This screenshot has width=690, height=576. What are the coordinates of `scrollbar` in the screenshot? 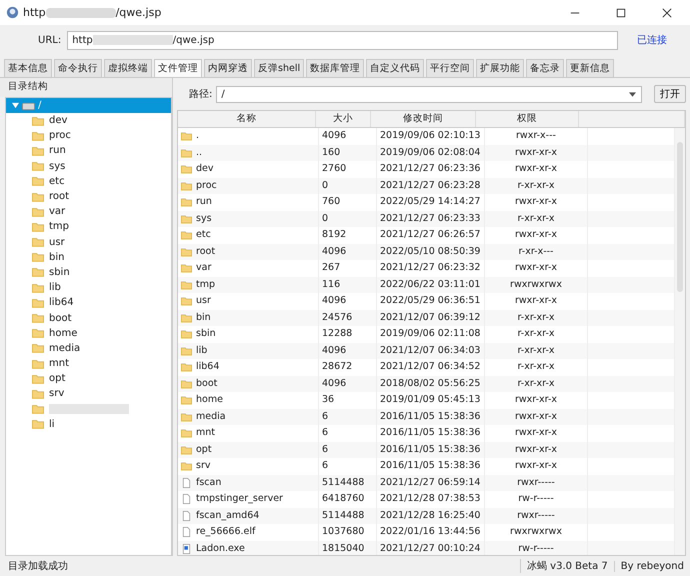 It's located at (680, 341).